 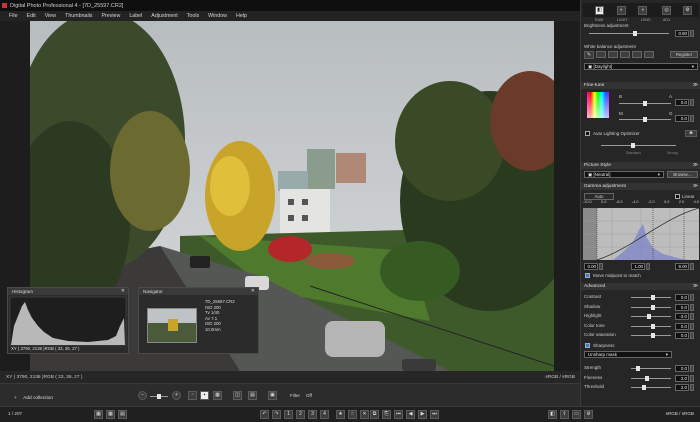 I want to click on threshold-value: 2.0, so click(x=682, y=387).